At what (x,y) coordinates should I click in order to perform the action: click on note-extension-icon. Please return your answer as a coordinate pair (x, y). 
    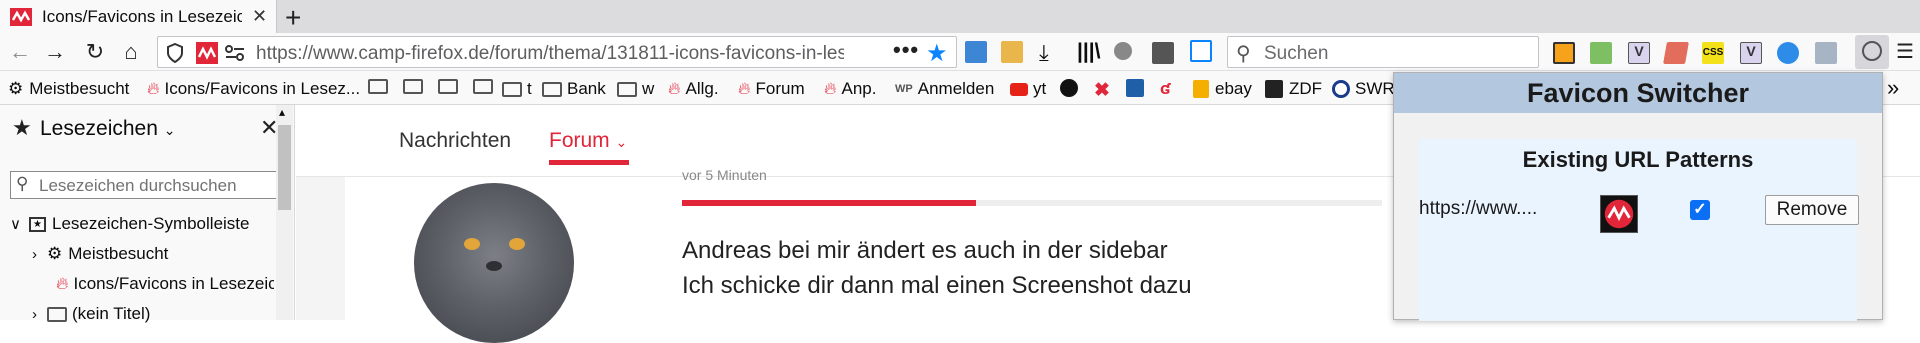
    Looking at the image, I should click on (1676, 53).